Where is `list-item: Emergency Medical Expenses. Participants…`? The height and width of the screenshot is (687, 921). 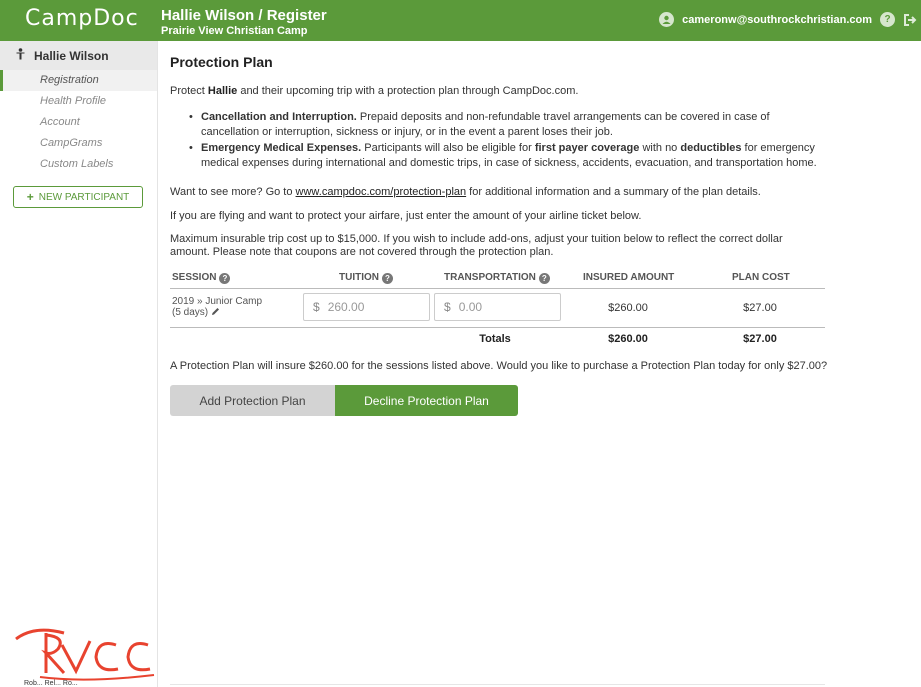
list-item: Emergency Medical Expenses. Participants… is located at coordinates (506, 156).